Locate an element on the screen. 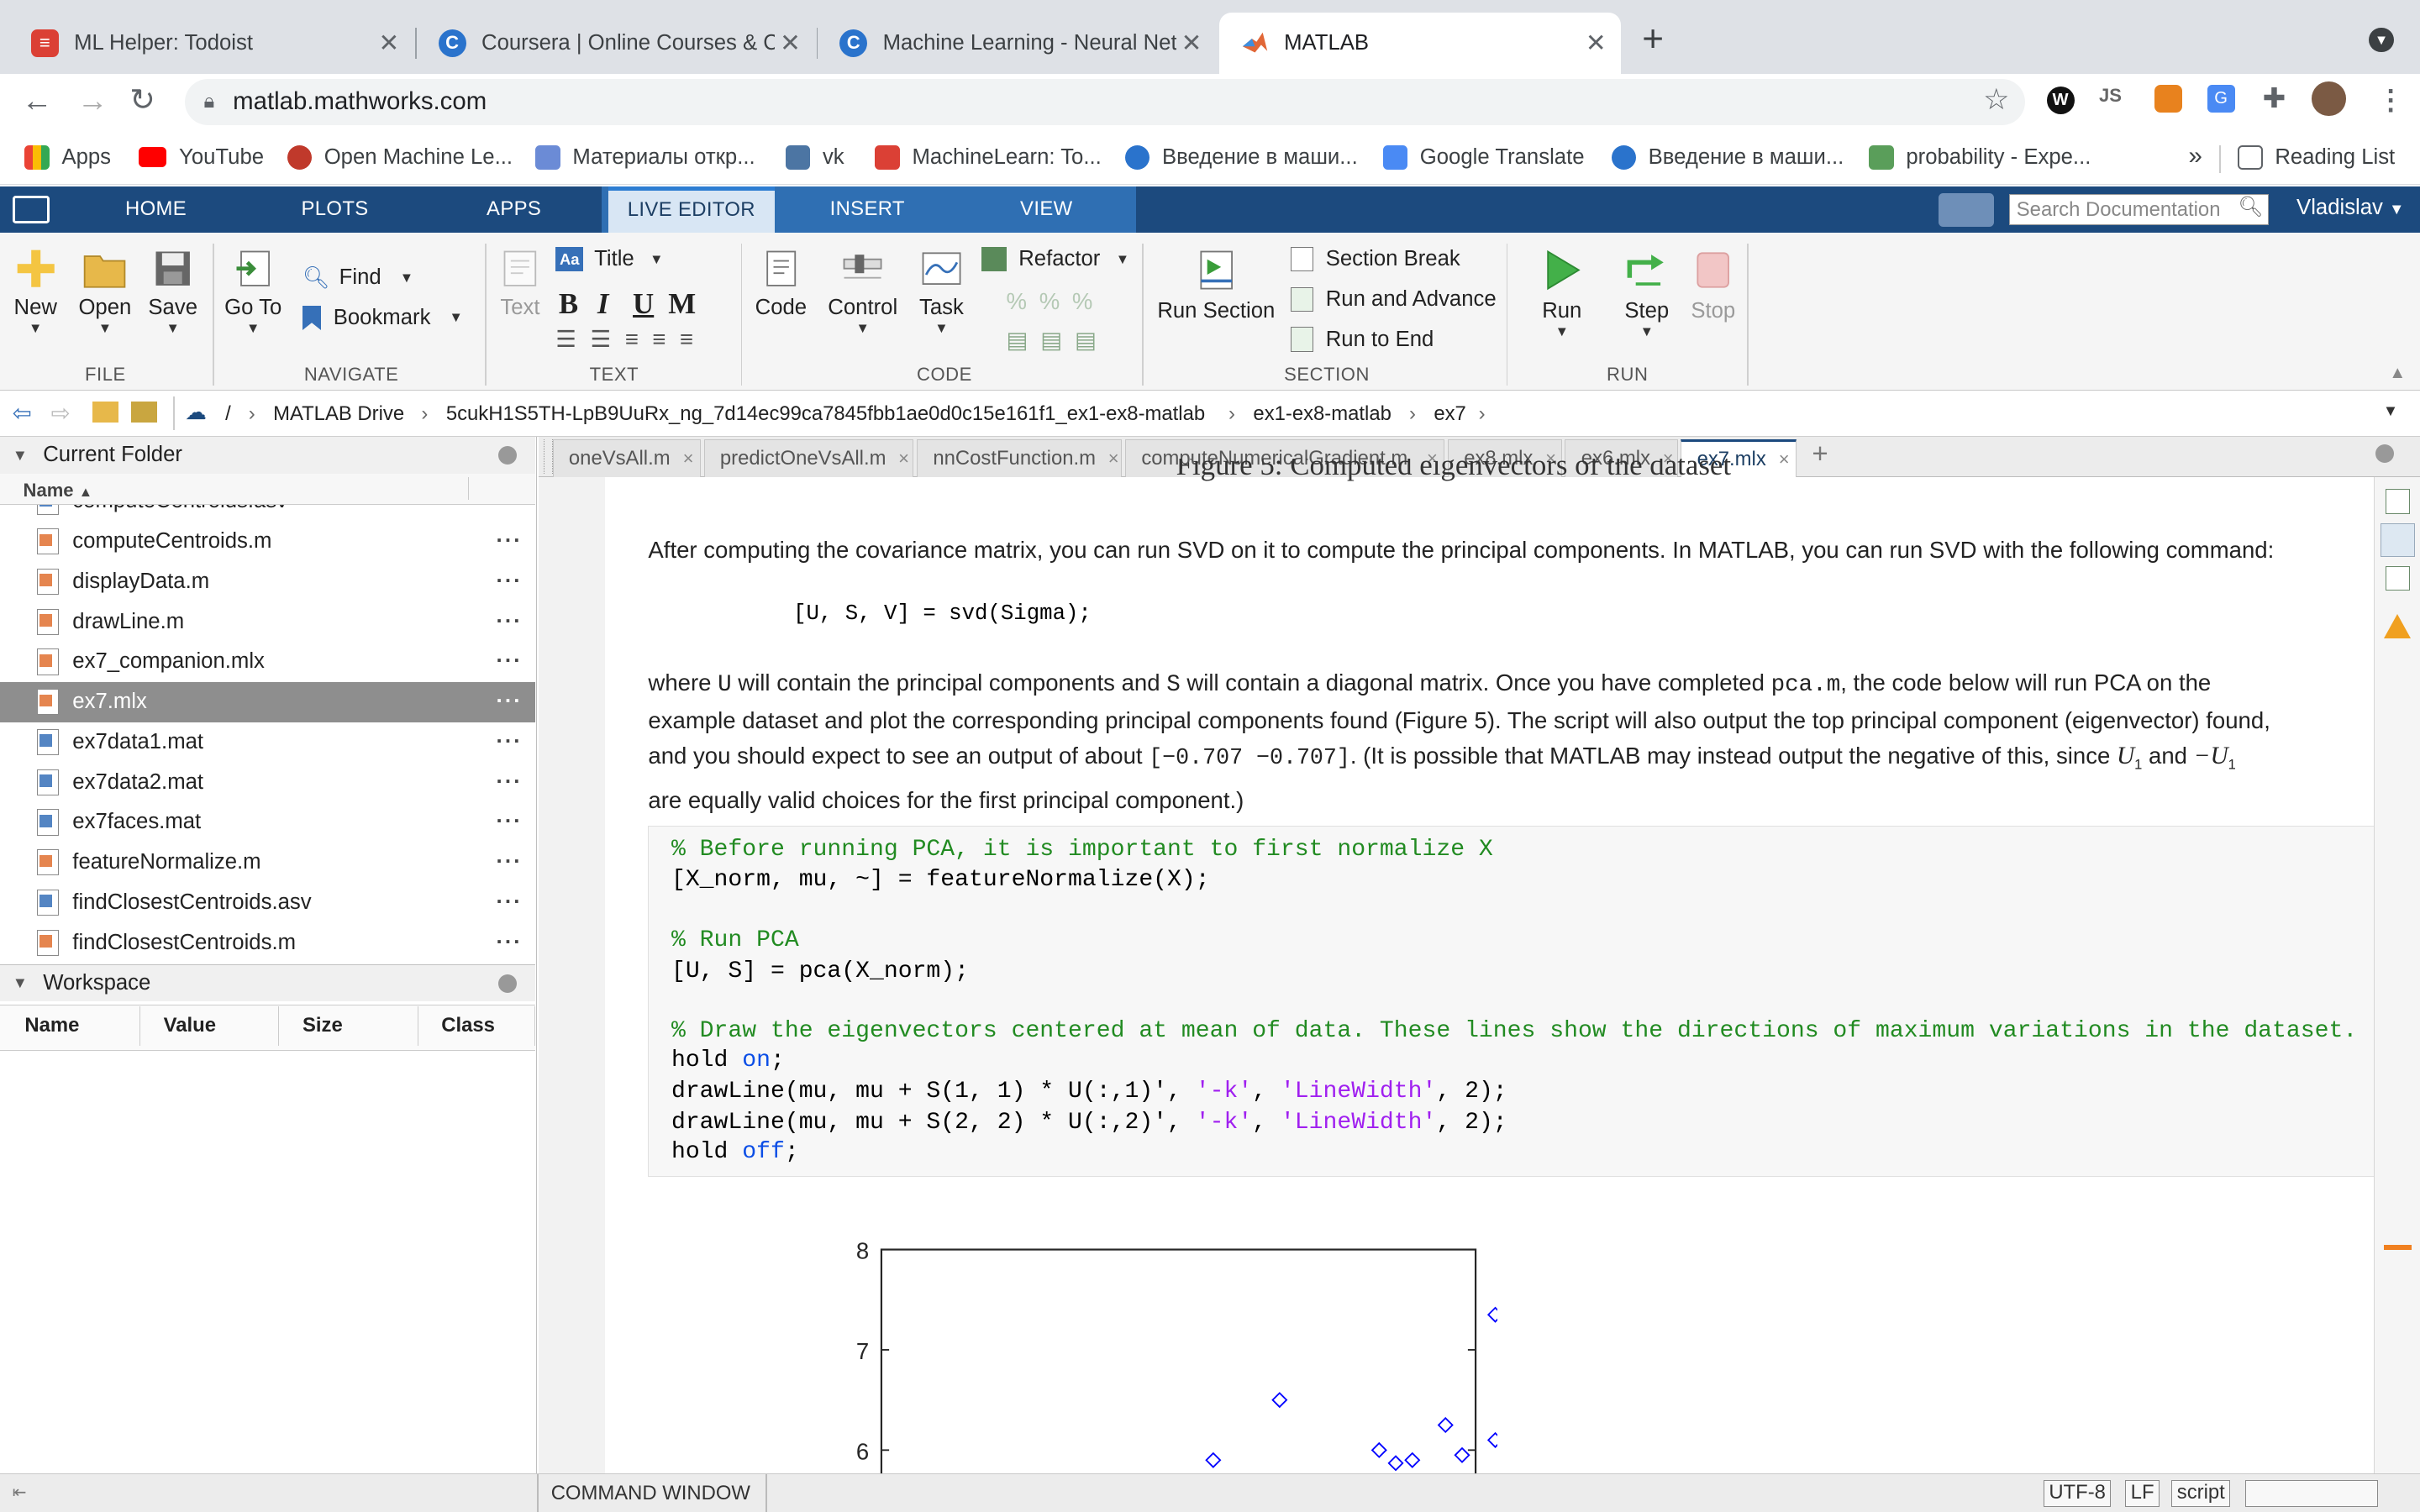 This screenshot has height=1512, width=2420. section-break-button: Section Break is located at coordinates (1375, 259).